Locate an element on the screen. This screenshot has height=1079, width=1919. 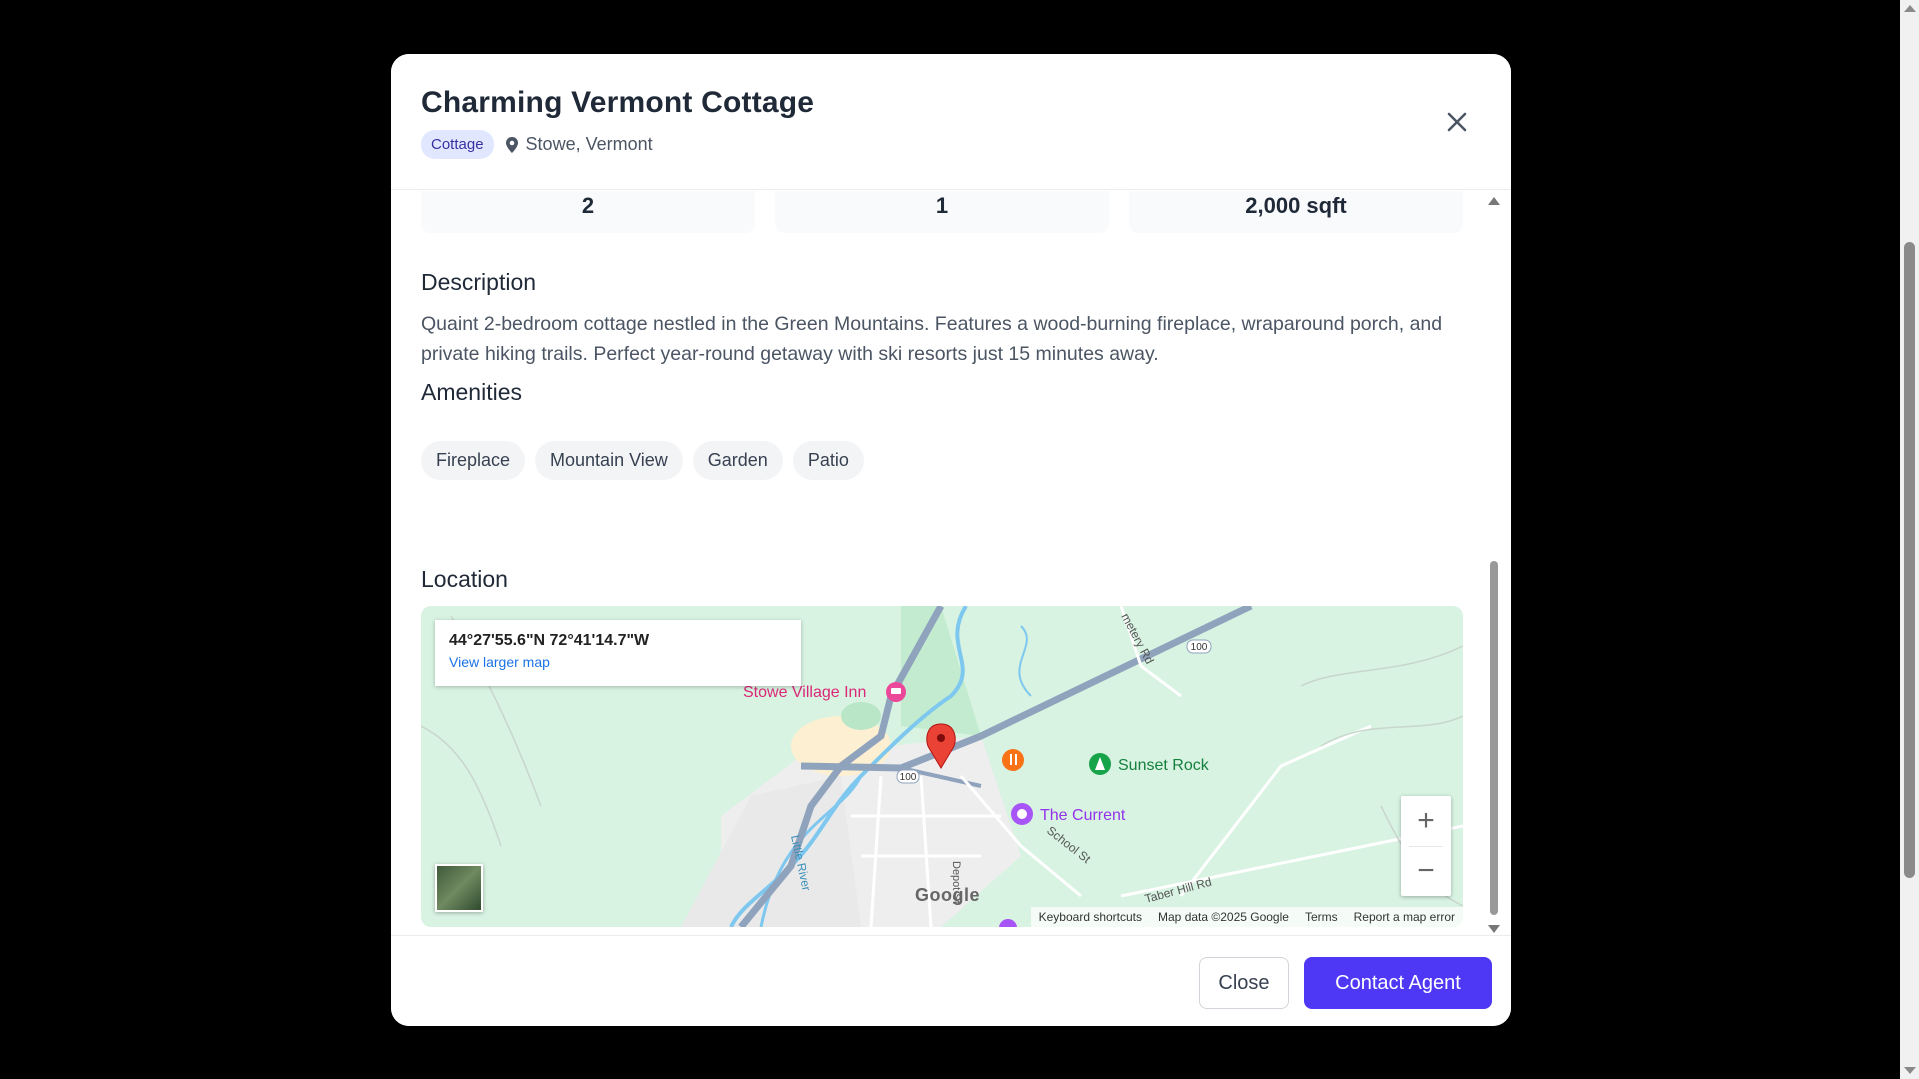
close-button: Close is located at coordinates (1244, 983).